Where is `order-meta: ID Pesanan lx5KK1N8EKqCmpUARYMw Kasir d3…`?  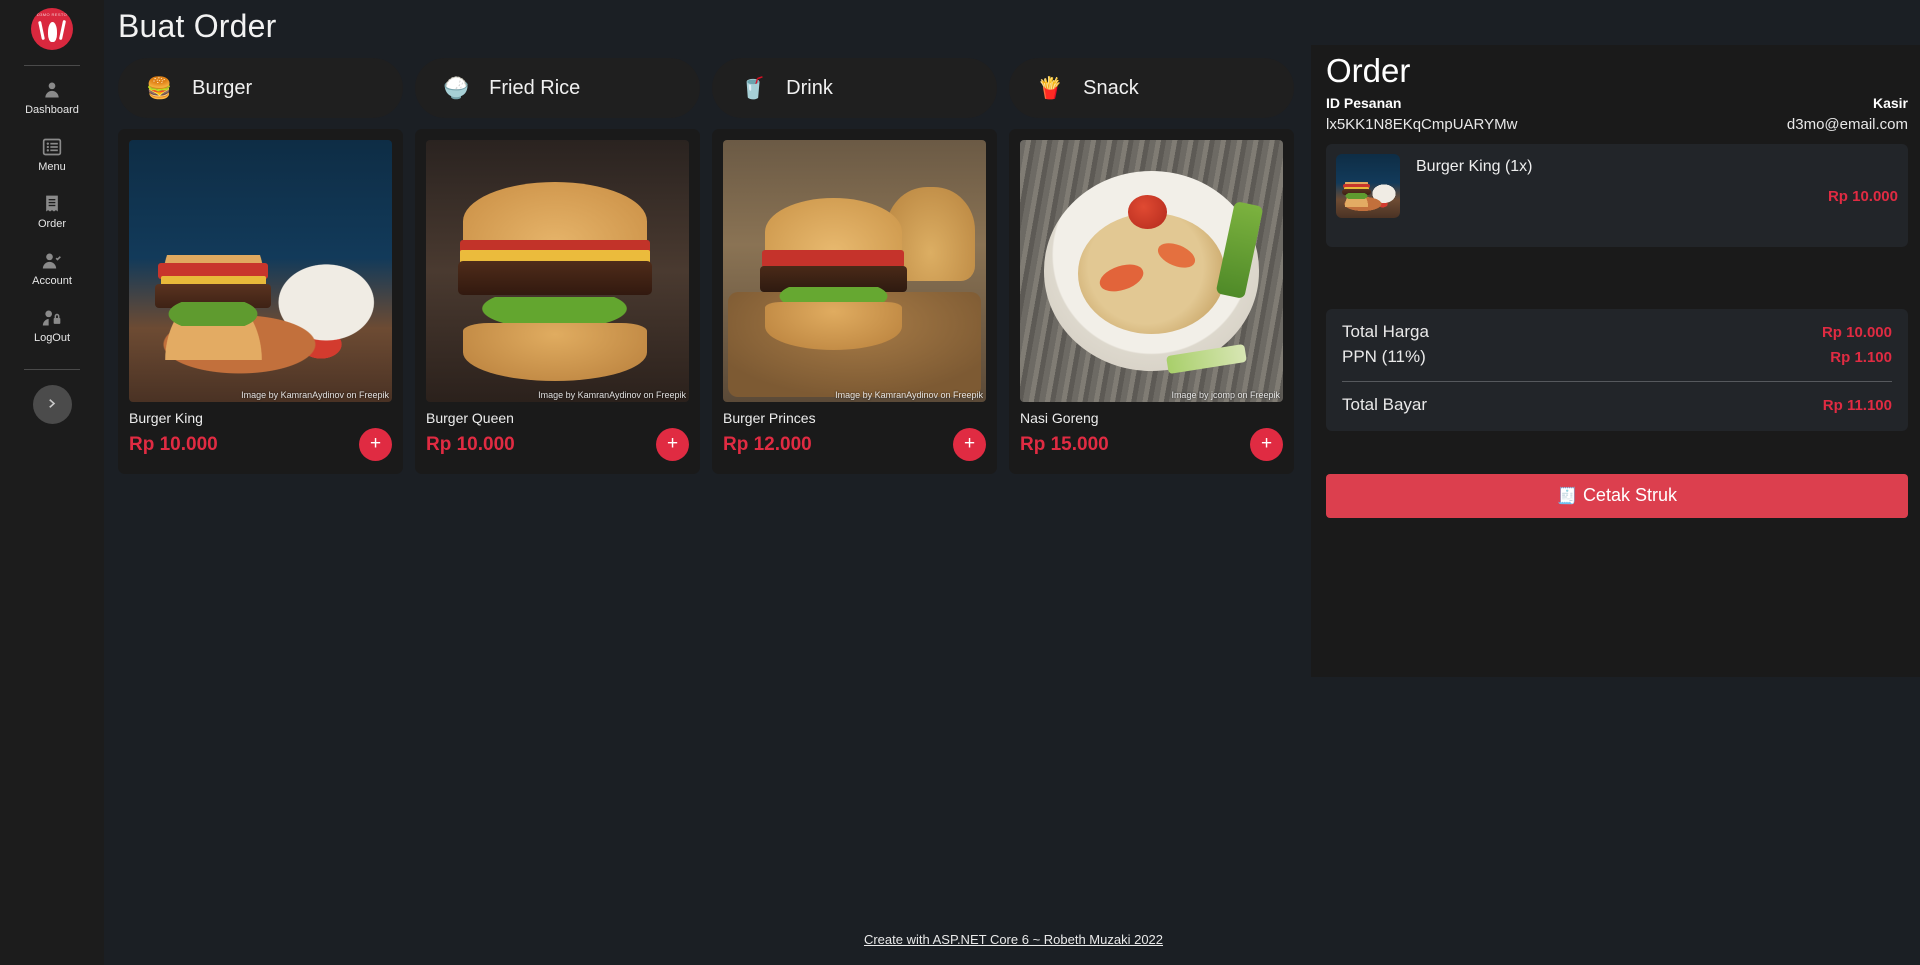
order-meta: ID Pesanan lx5KK1N8EKqCmpUARYMw Kasir d3… is located at coordinates (1617, 114).